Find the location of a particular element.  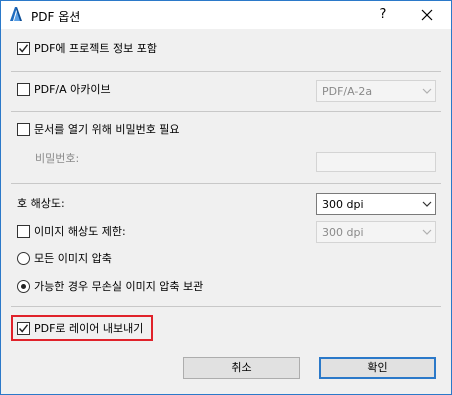

archicad-app-icon is located at coordinates (16, 14).